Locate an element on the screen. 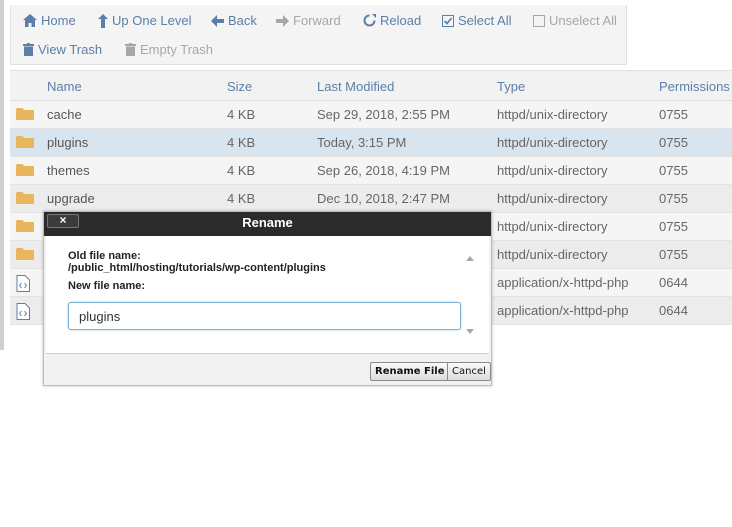  unselect-all-label: Unselect All is located at coordinates (583, 20).